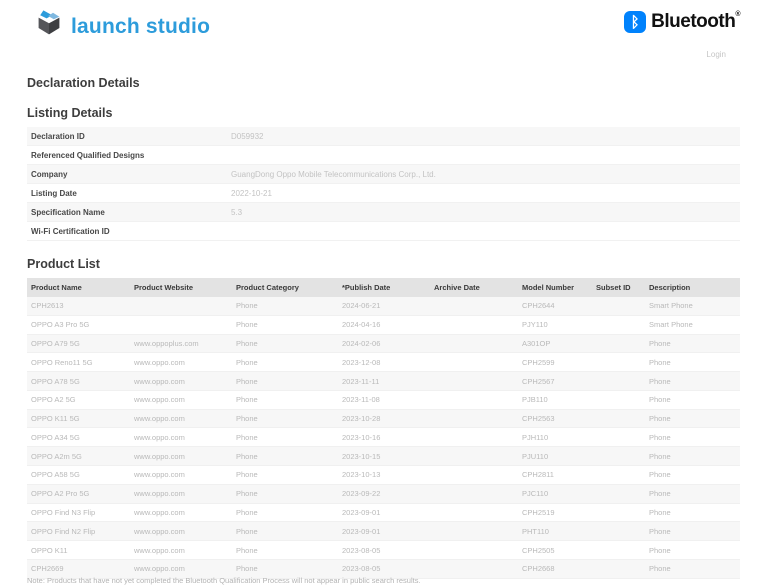  Describe the element at coordinates (60, 325) in the screenshot. I see `table-cell: OPPO A3 Pro 5G` at that location.